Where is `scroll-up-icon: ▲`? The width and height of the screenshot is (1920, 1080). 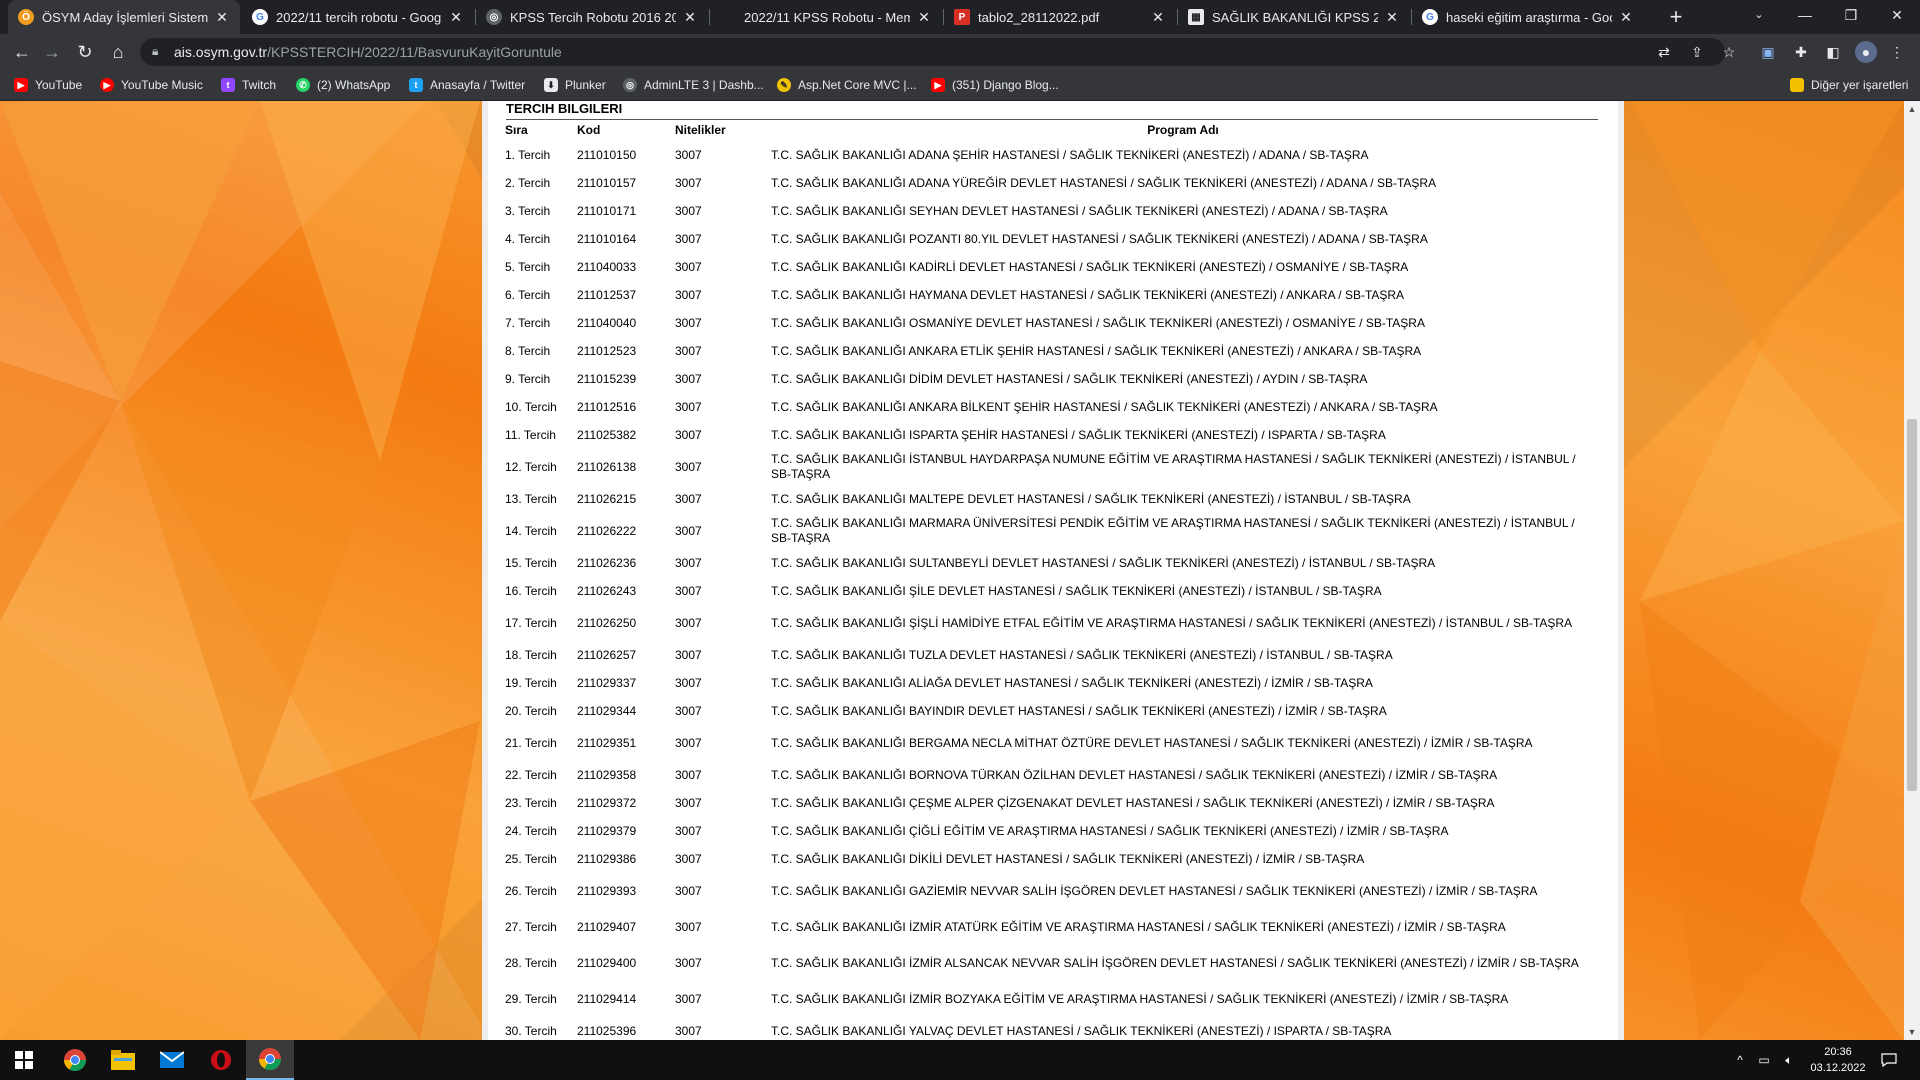 scroll-up-icon: ▲ is located at coordinates (1912, 109).